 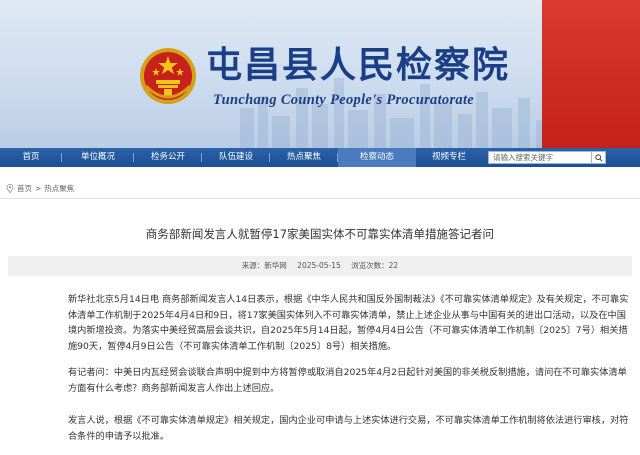 I want to click on divider, so click(x=320, y=198).